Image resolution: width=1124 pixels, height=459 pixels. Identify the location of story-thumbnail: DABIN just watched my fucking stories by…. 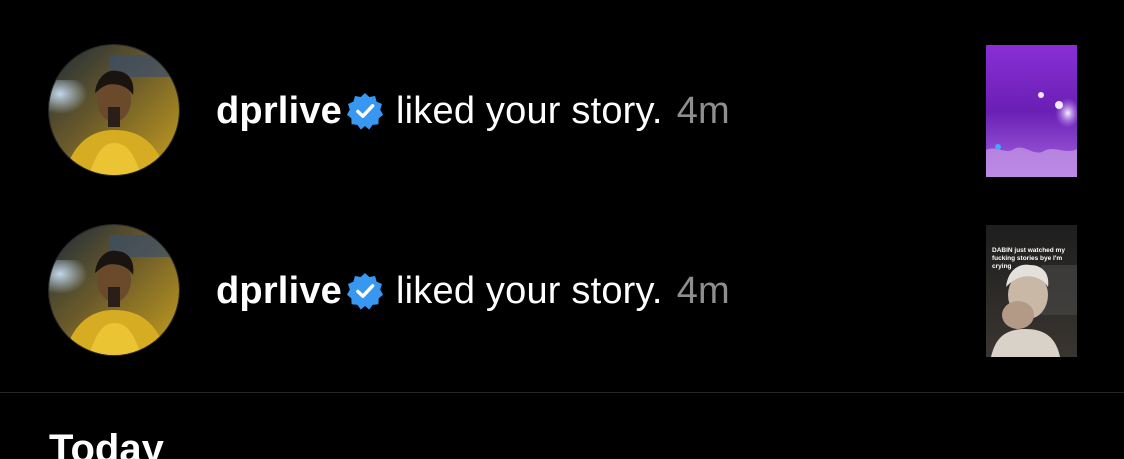
(1031, 291).